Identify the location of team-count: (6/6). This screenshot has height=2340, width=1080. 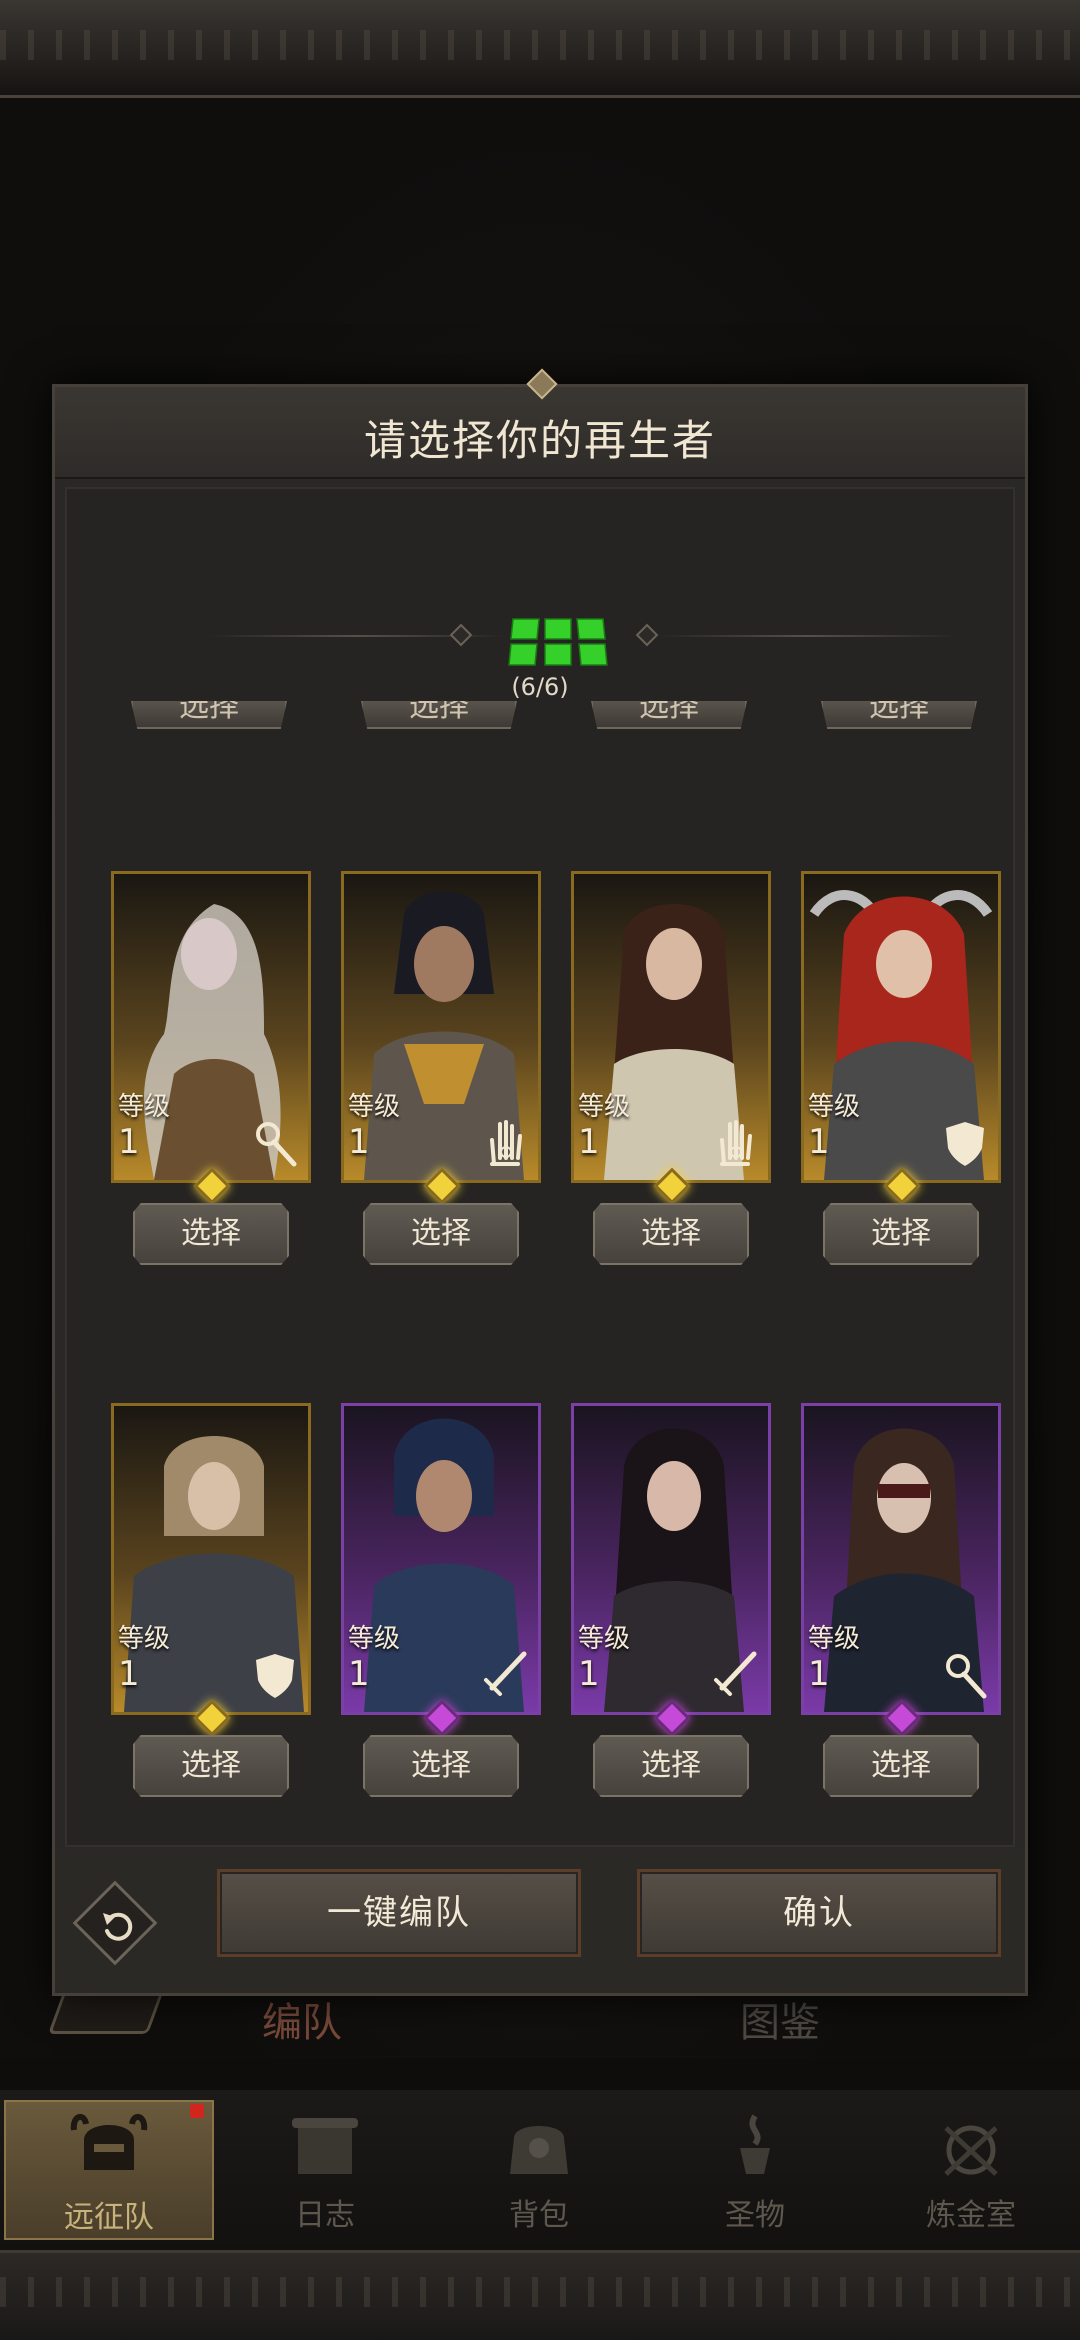
(540, 687).